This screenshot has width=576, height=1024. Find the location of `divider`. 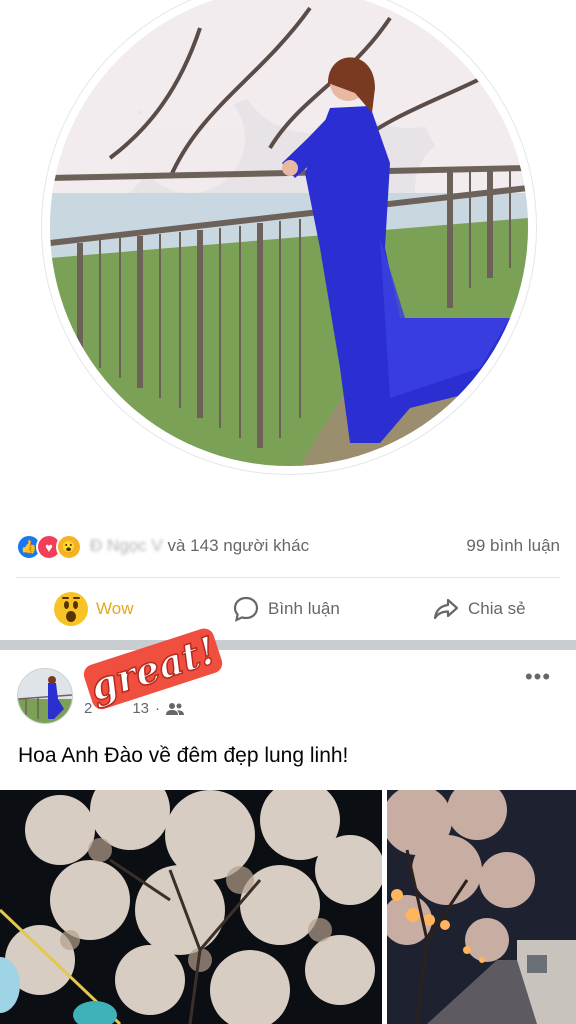

divider is located at coordinates (288, 577).